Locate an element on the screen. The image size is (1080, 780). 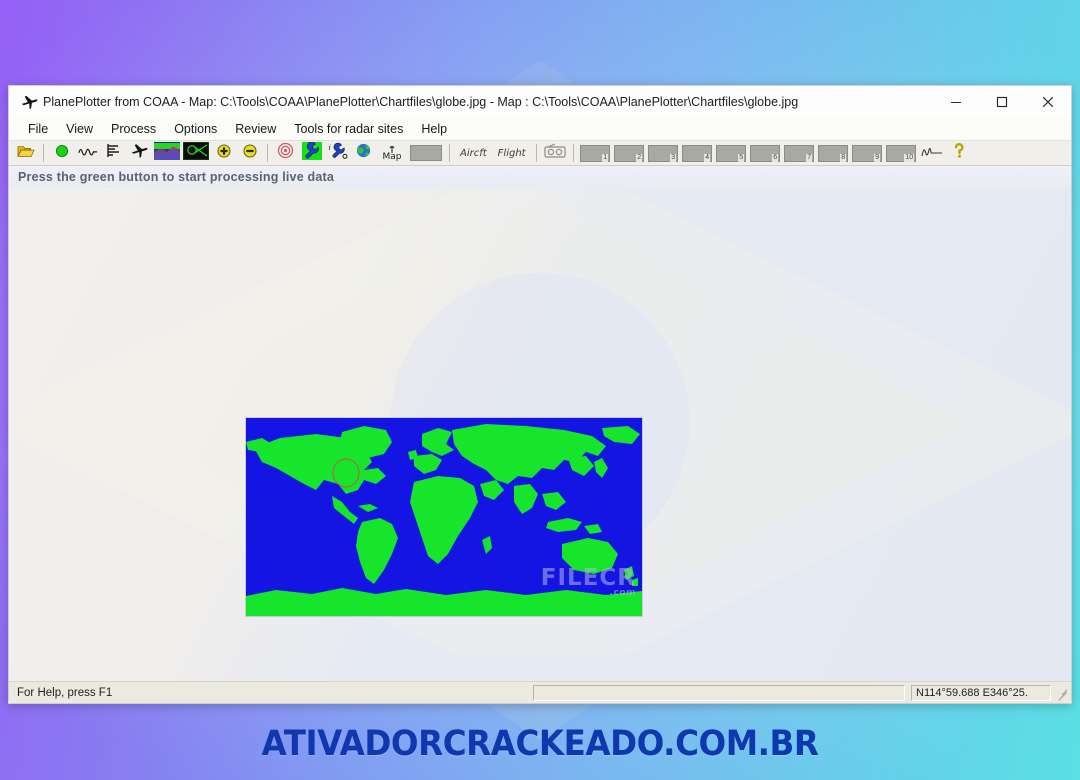
zoom-in-button is located at coordinates (223, 153).